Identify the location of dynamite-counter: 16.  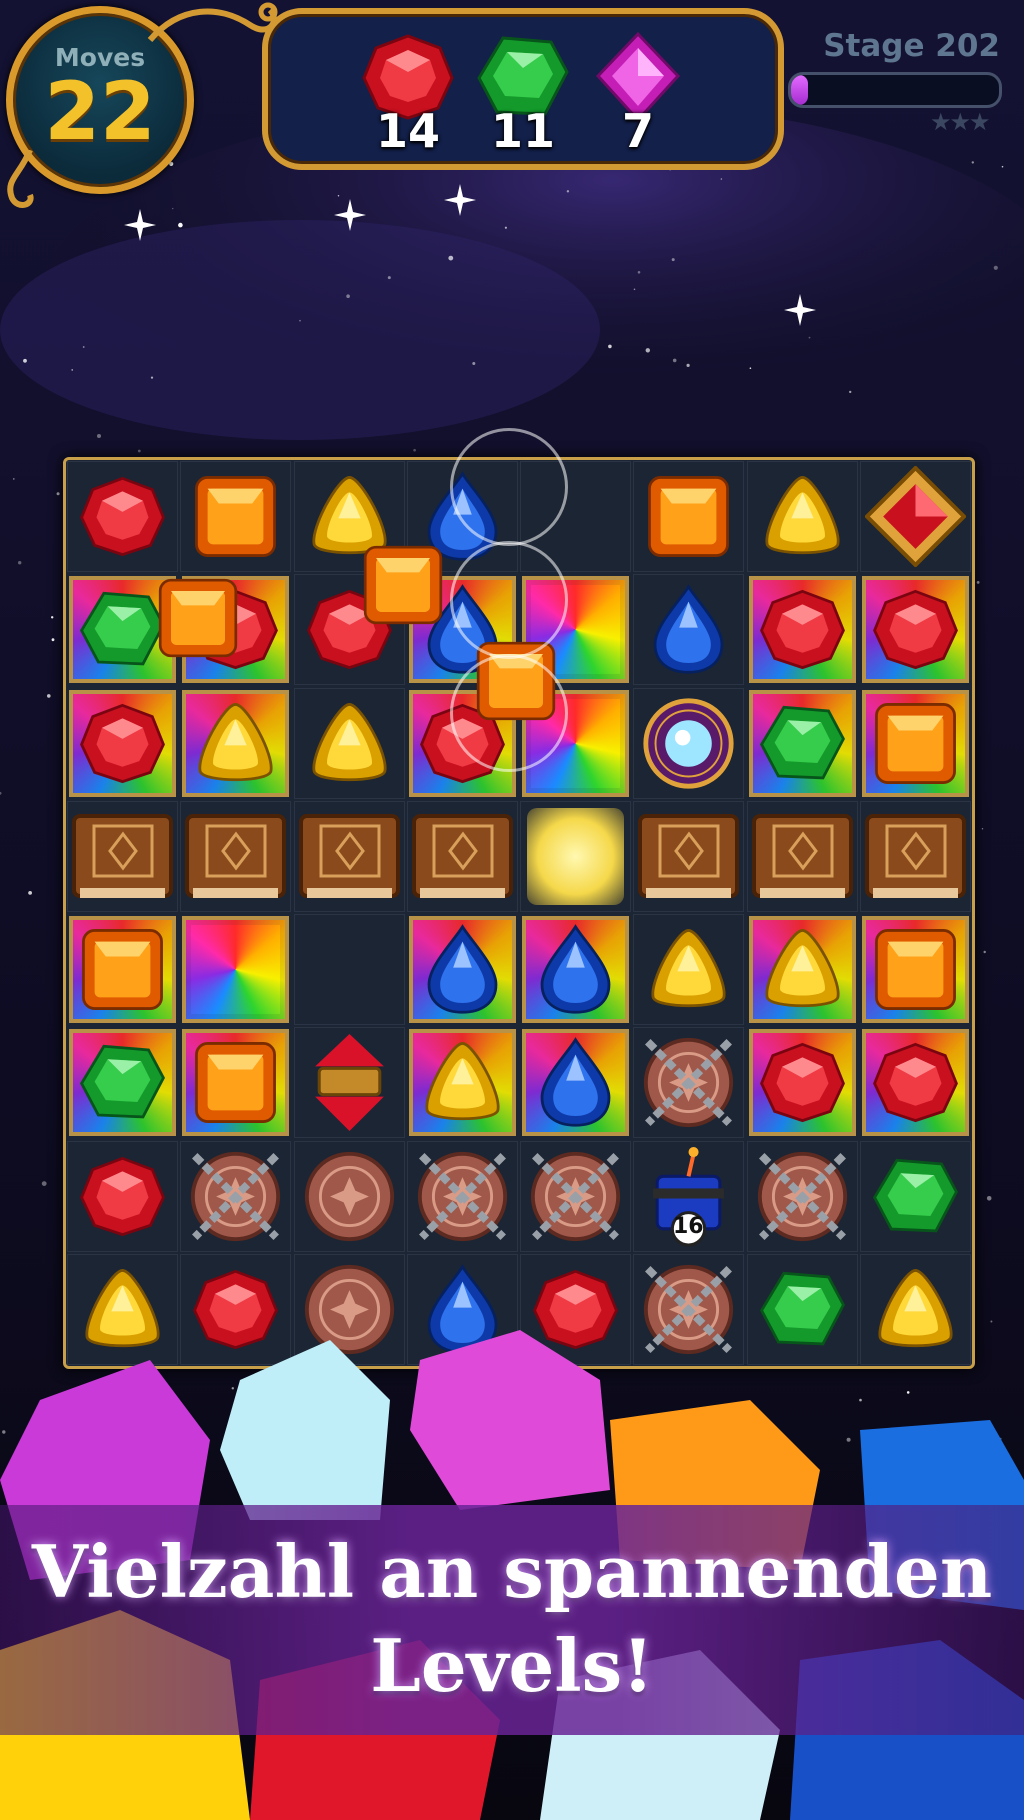
(688, 1226).